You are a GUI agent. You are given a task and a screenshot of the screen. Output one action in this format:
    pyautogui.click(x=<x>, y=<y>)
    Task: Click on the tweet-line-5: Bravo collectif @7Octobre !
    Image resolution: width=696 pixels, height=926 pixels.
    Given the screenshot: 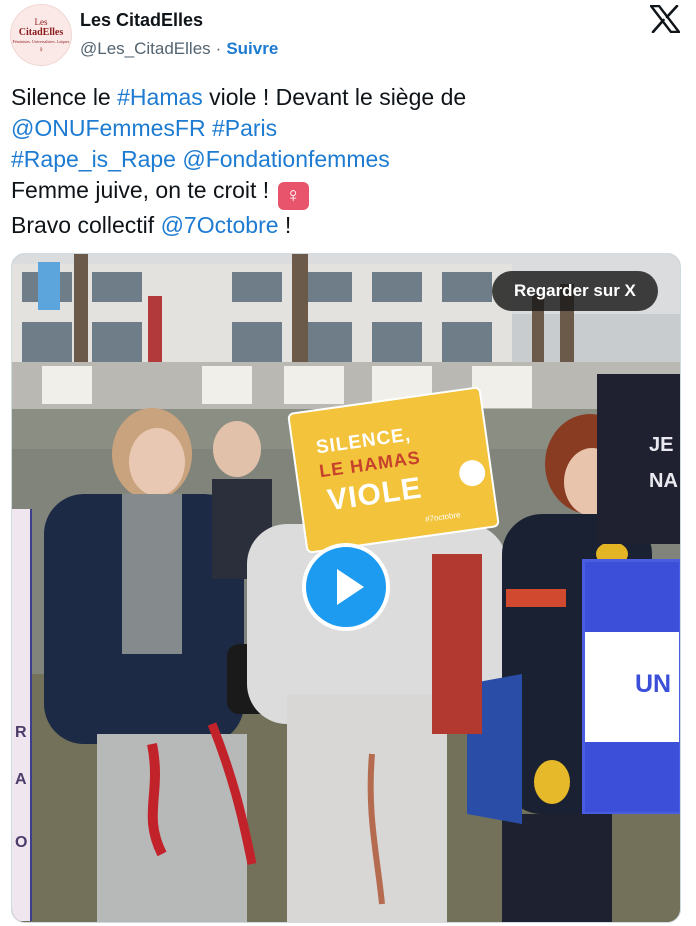 What is the action you would take?
    pyautogui.click(x=346, y=225)
    